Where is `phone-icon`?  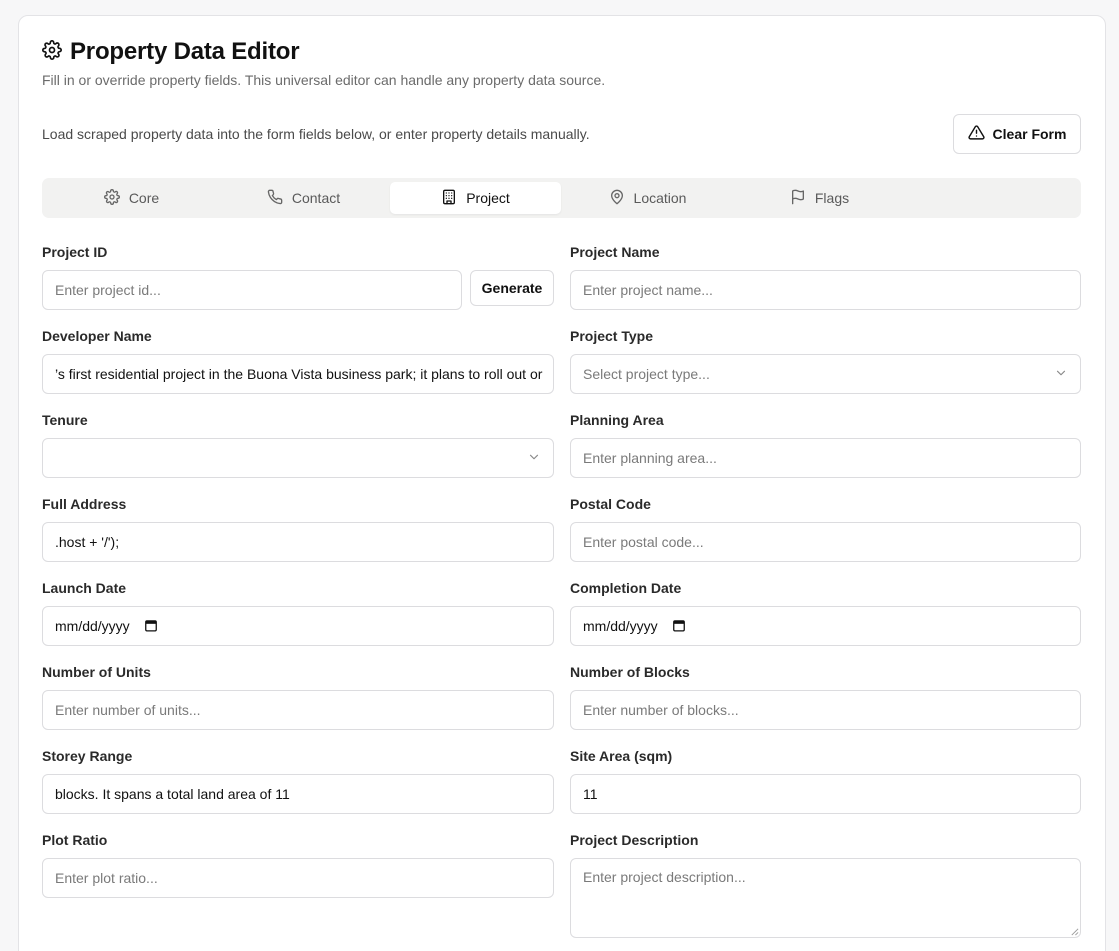 phone-icon is located at coordinates (275, 198).